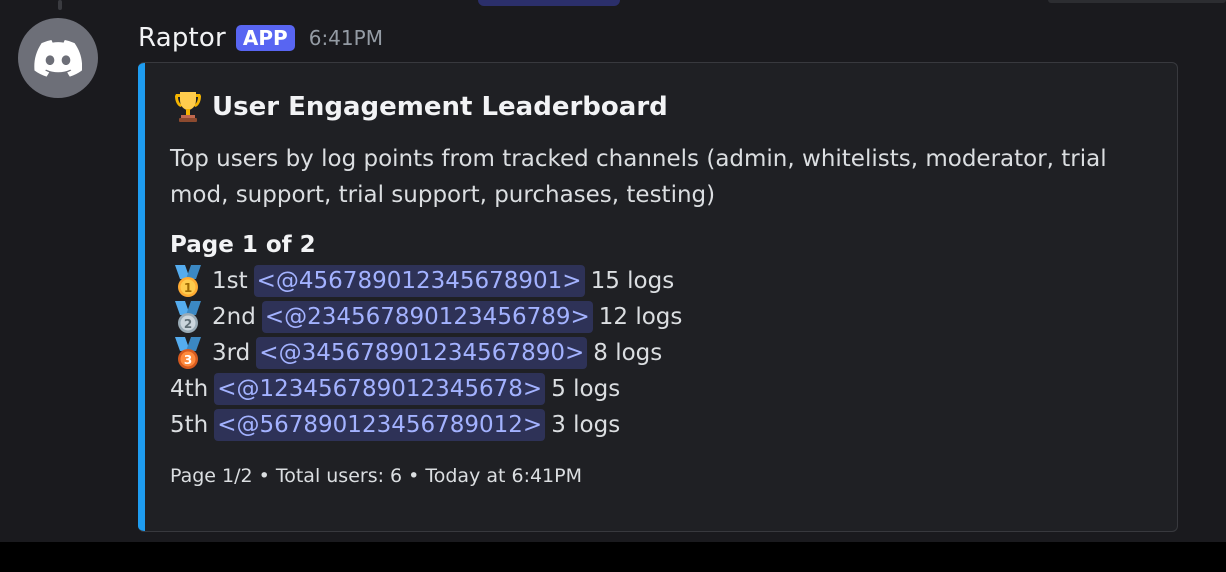 Image resolution: width=1226 pixels, height=572 pixels. I want to click on user-mention: <@123456789012345678>, so click(380, 389).